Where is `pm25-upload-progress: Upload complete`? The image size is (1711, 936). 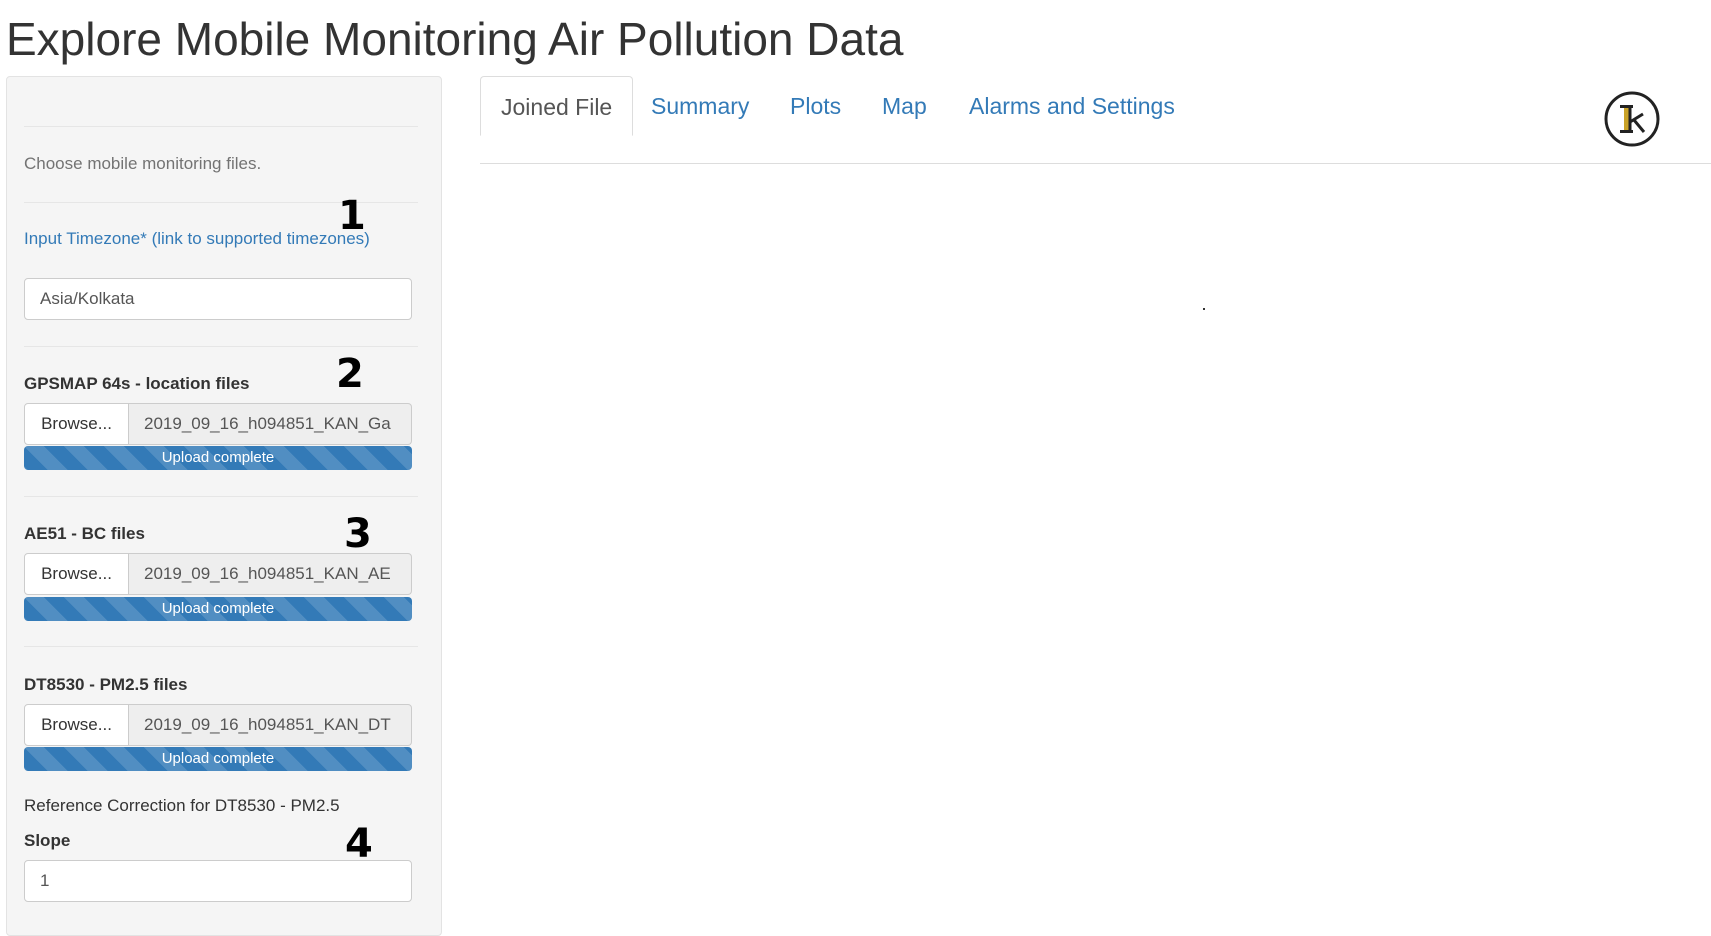 pm25-upload-progress: Upload complete is located at coordinates (218, 759).